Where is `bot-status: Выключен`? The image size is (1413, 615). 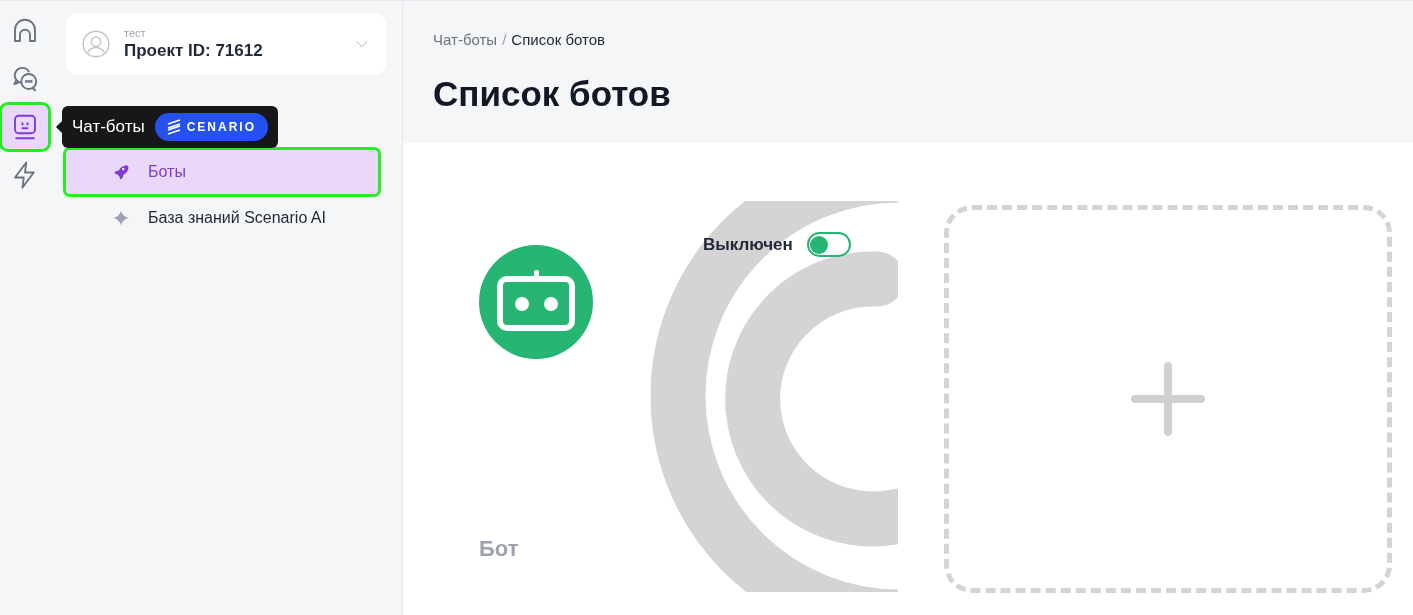
bot-status: Выключен is located at coordinates (748, 245).